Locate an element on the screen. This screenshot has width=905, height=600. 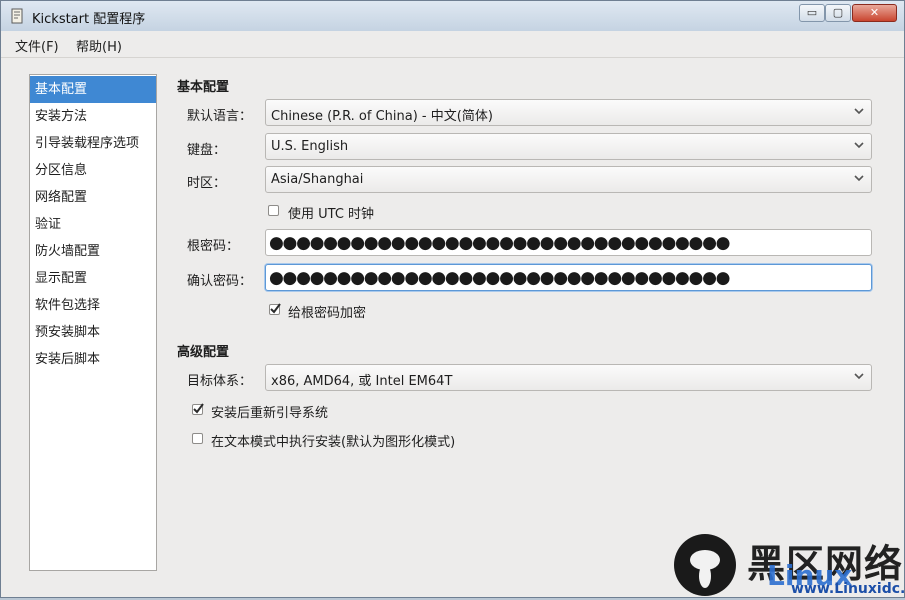
root-password-field: ●●●●●●●●●●●●●●●●●●●●●●●●●●●●●●●●●● is located at coordinates (568, 242).